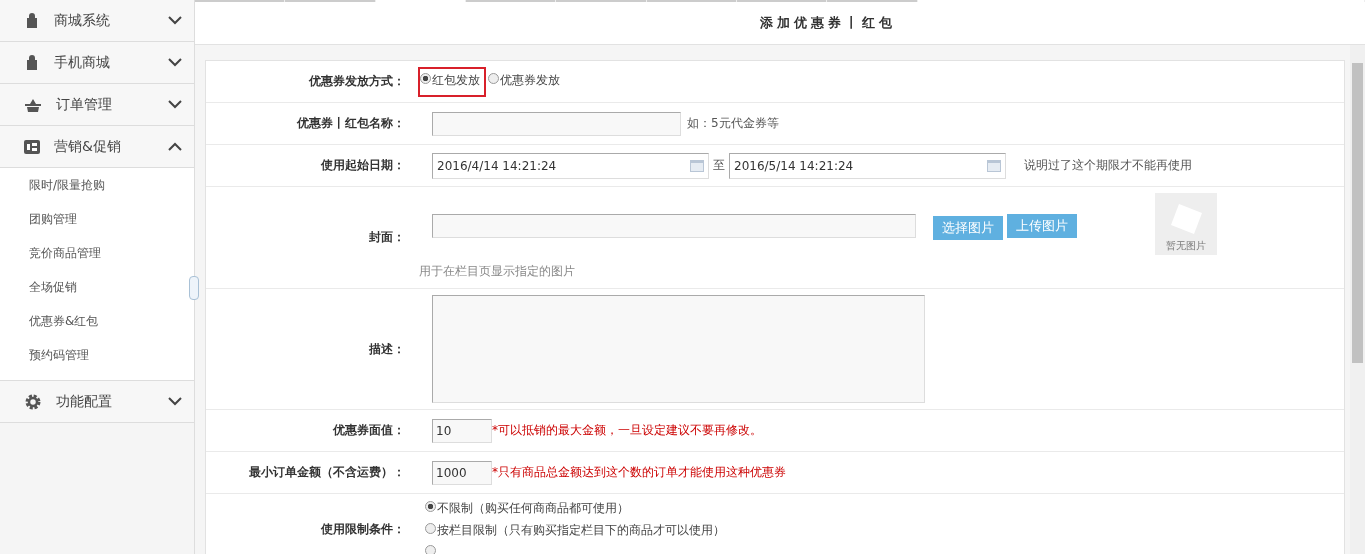 The height and width of the screenshot is (554, 1365). Describe the element at coordinates (326, 472) in the screenshot. I see `field-label: 最小订单金额（不含运费）：` at that location.